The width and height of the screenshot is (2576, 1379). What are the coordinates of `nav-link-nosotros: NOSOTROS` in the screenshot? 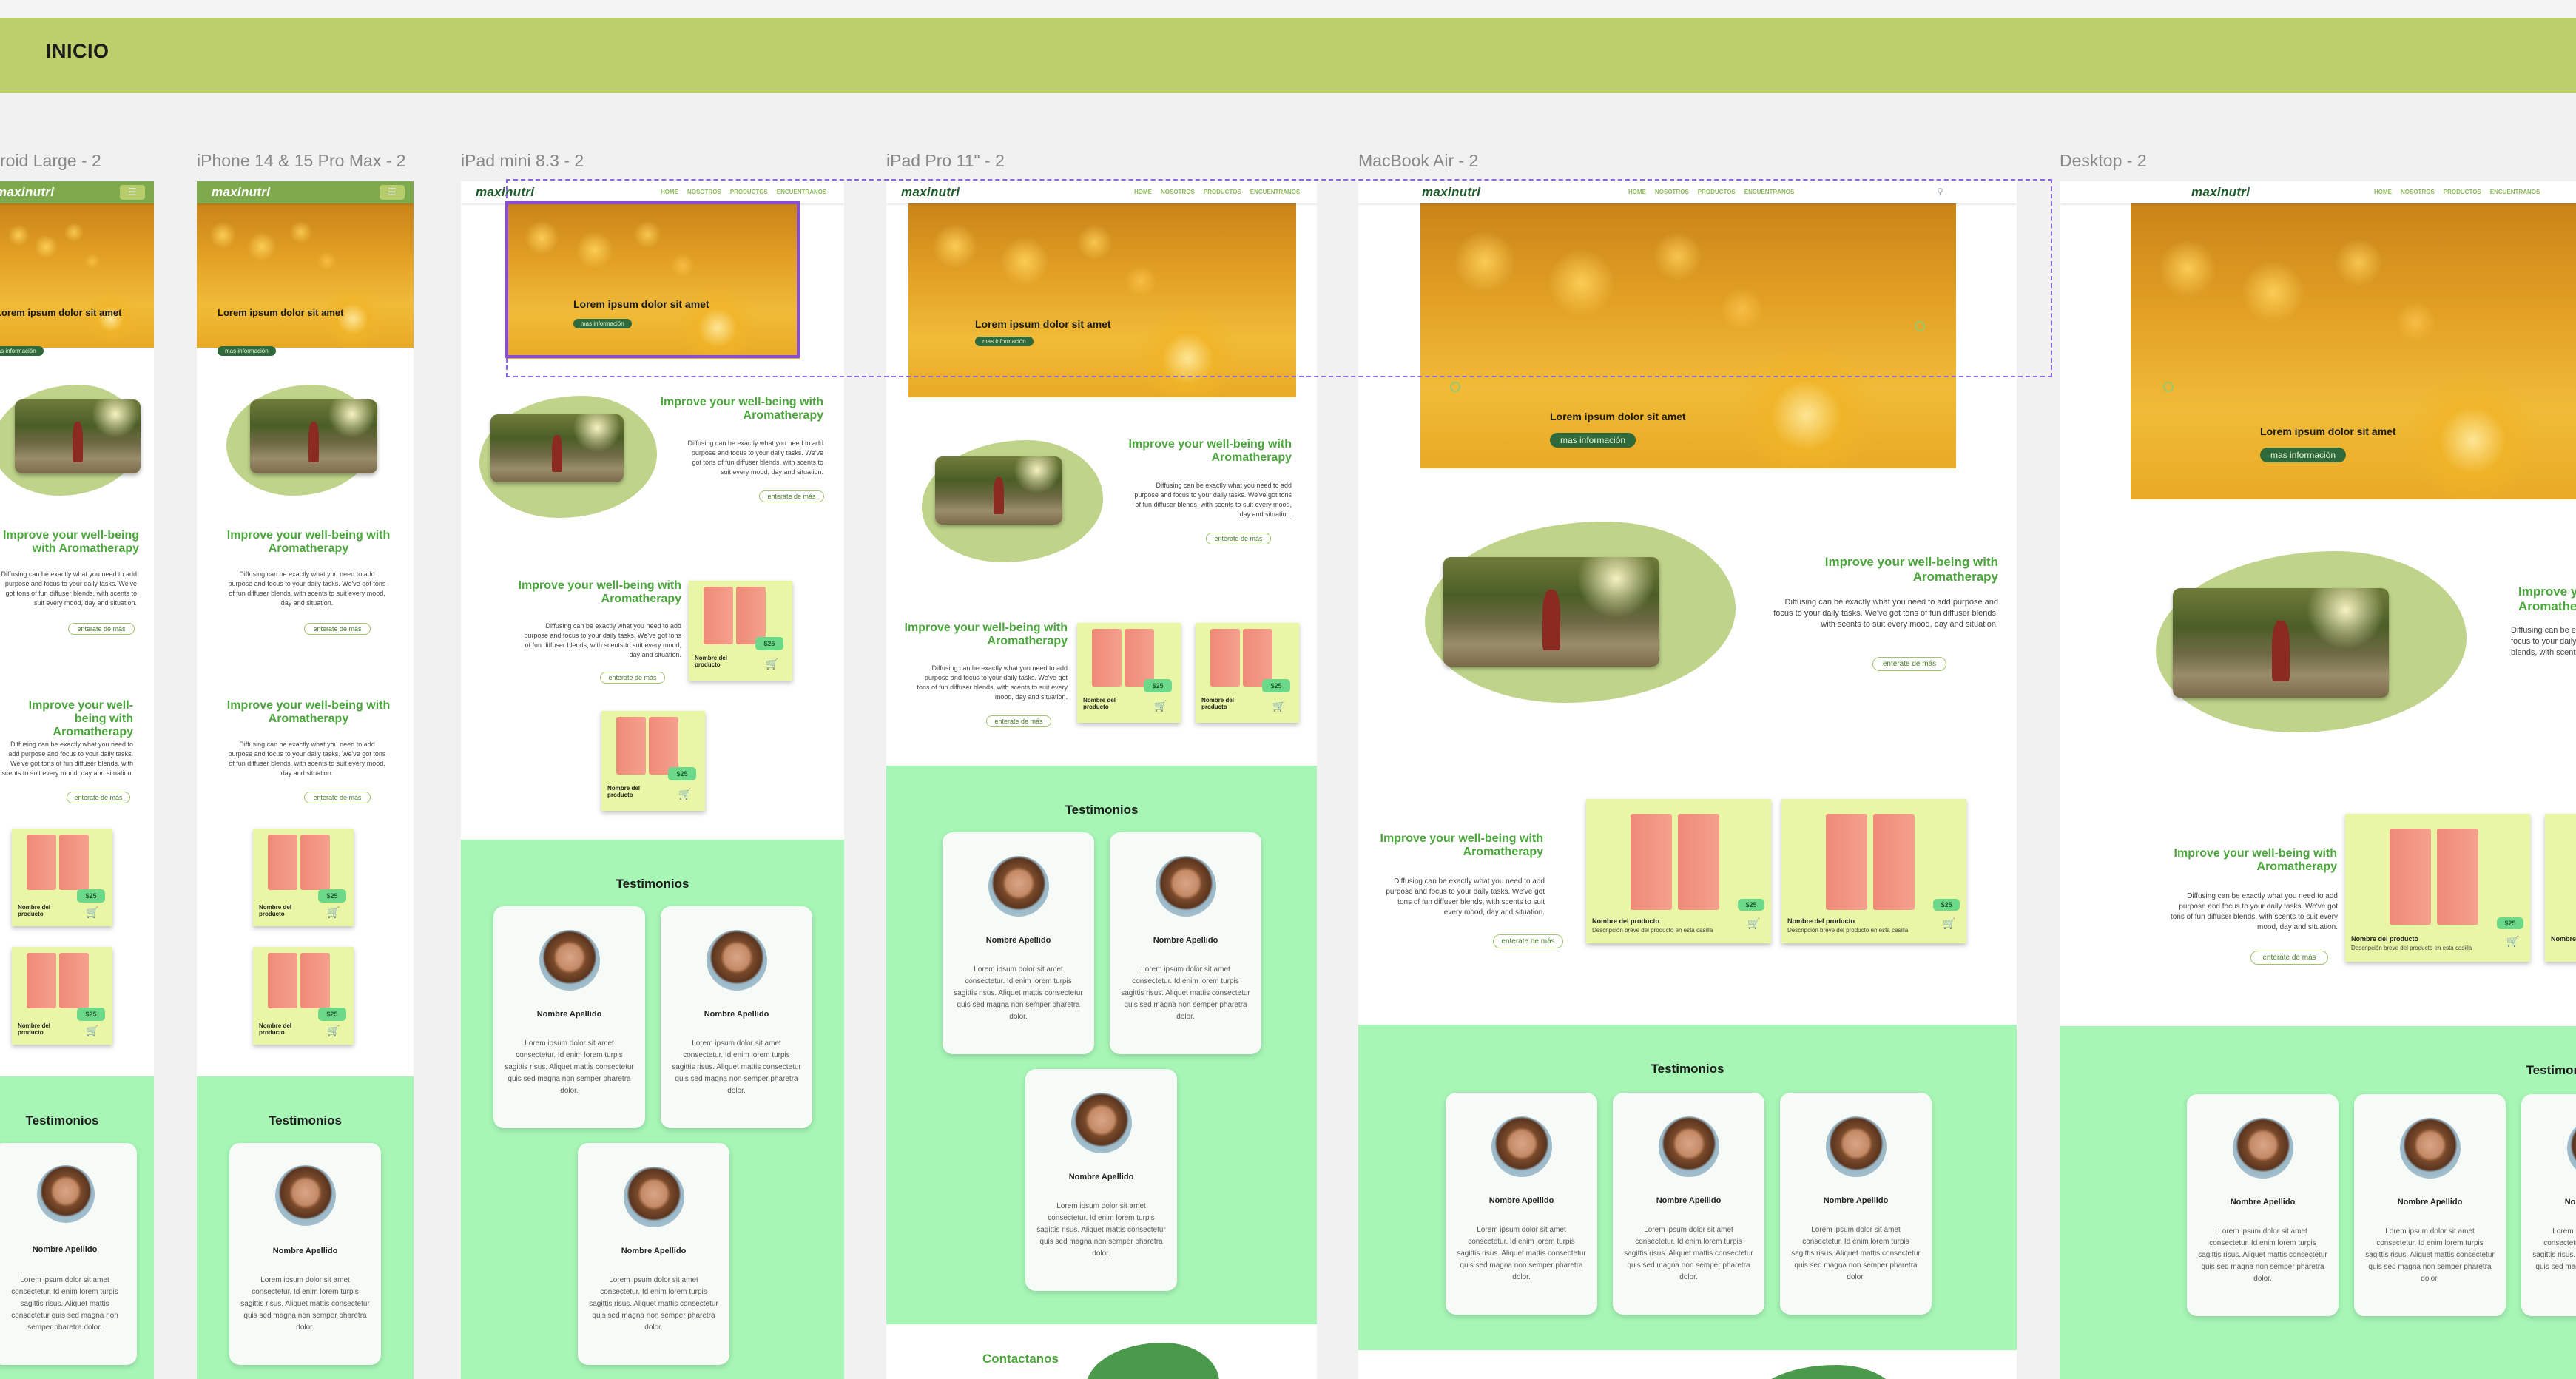 It's located at (2418, 192).